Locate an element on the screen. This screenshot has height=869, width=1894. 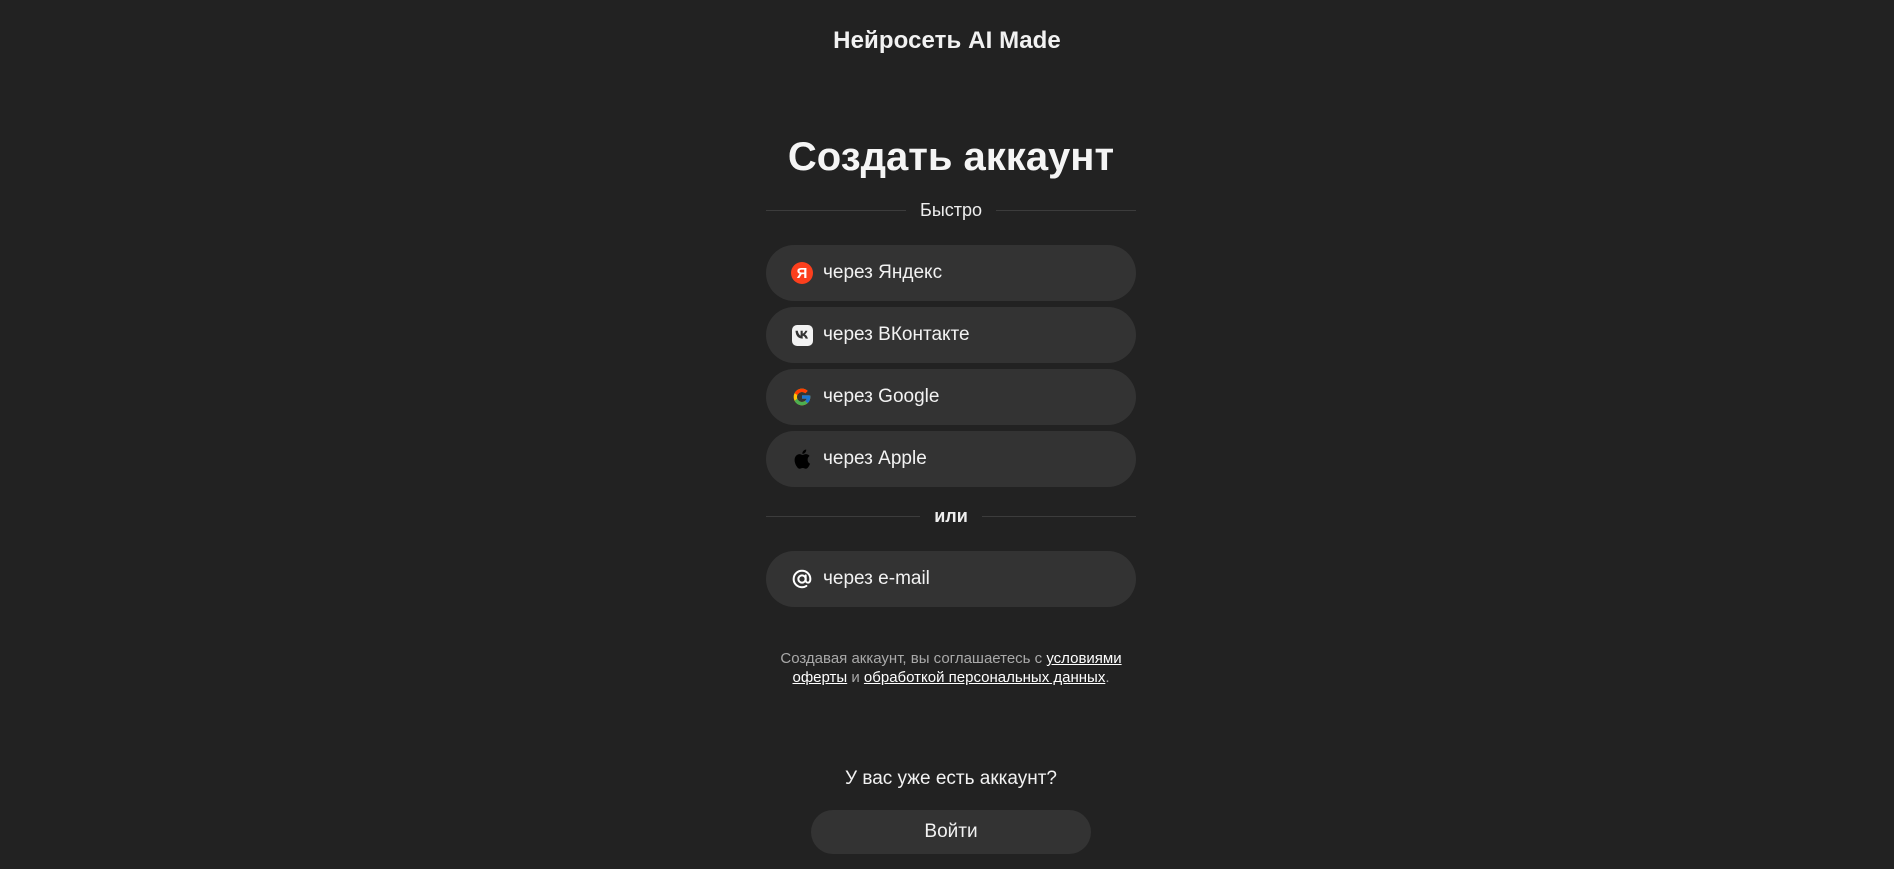
apple-login-button: через Apple is located at coordinates (951, 459).